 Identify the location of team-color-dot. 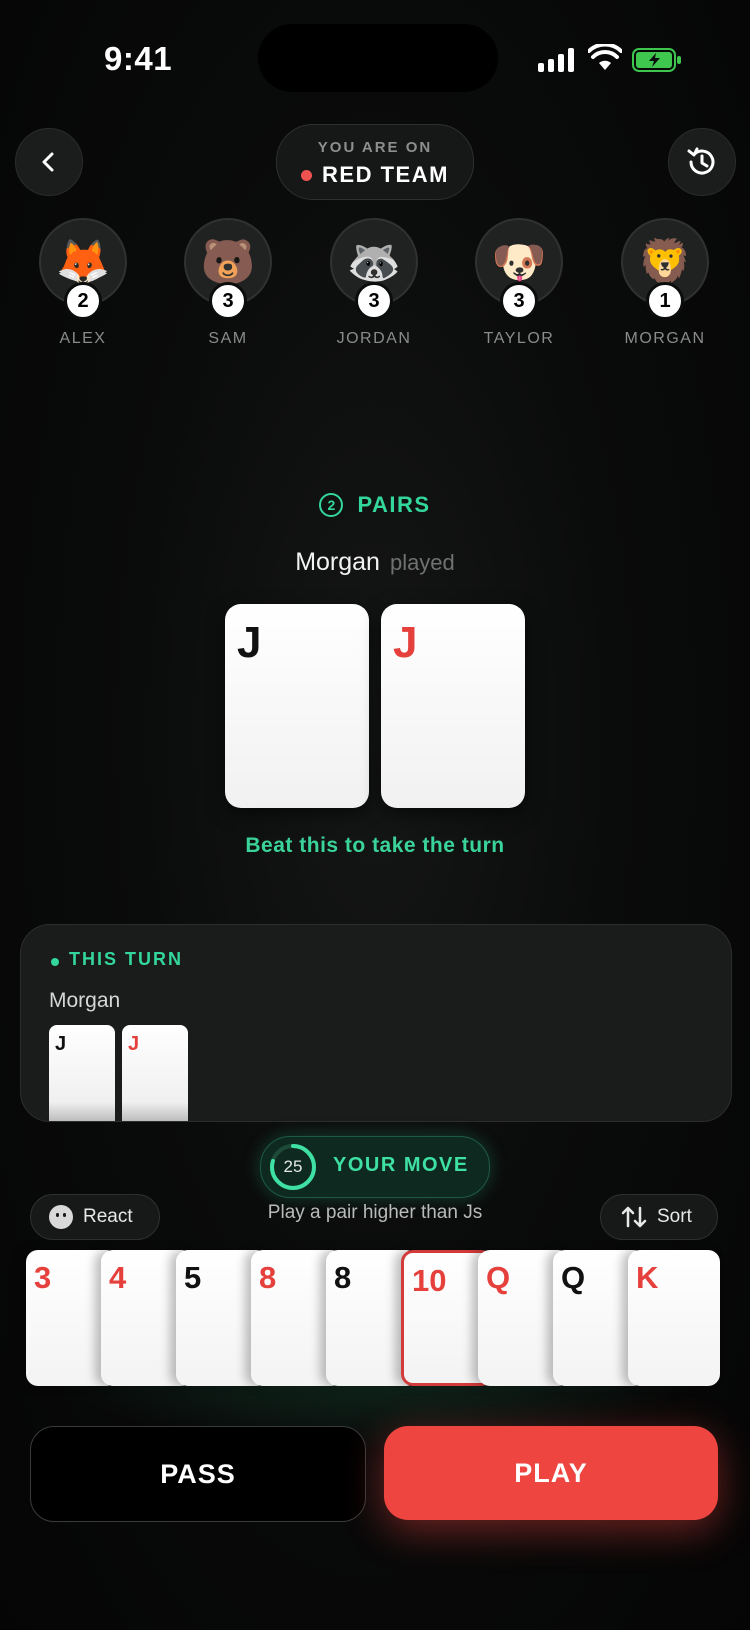
(307, 175).